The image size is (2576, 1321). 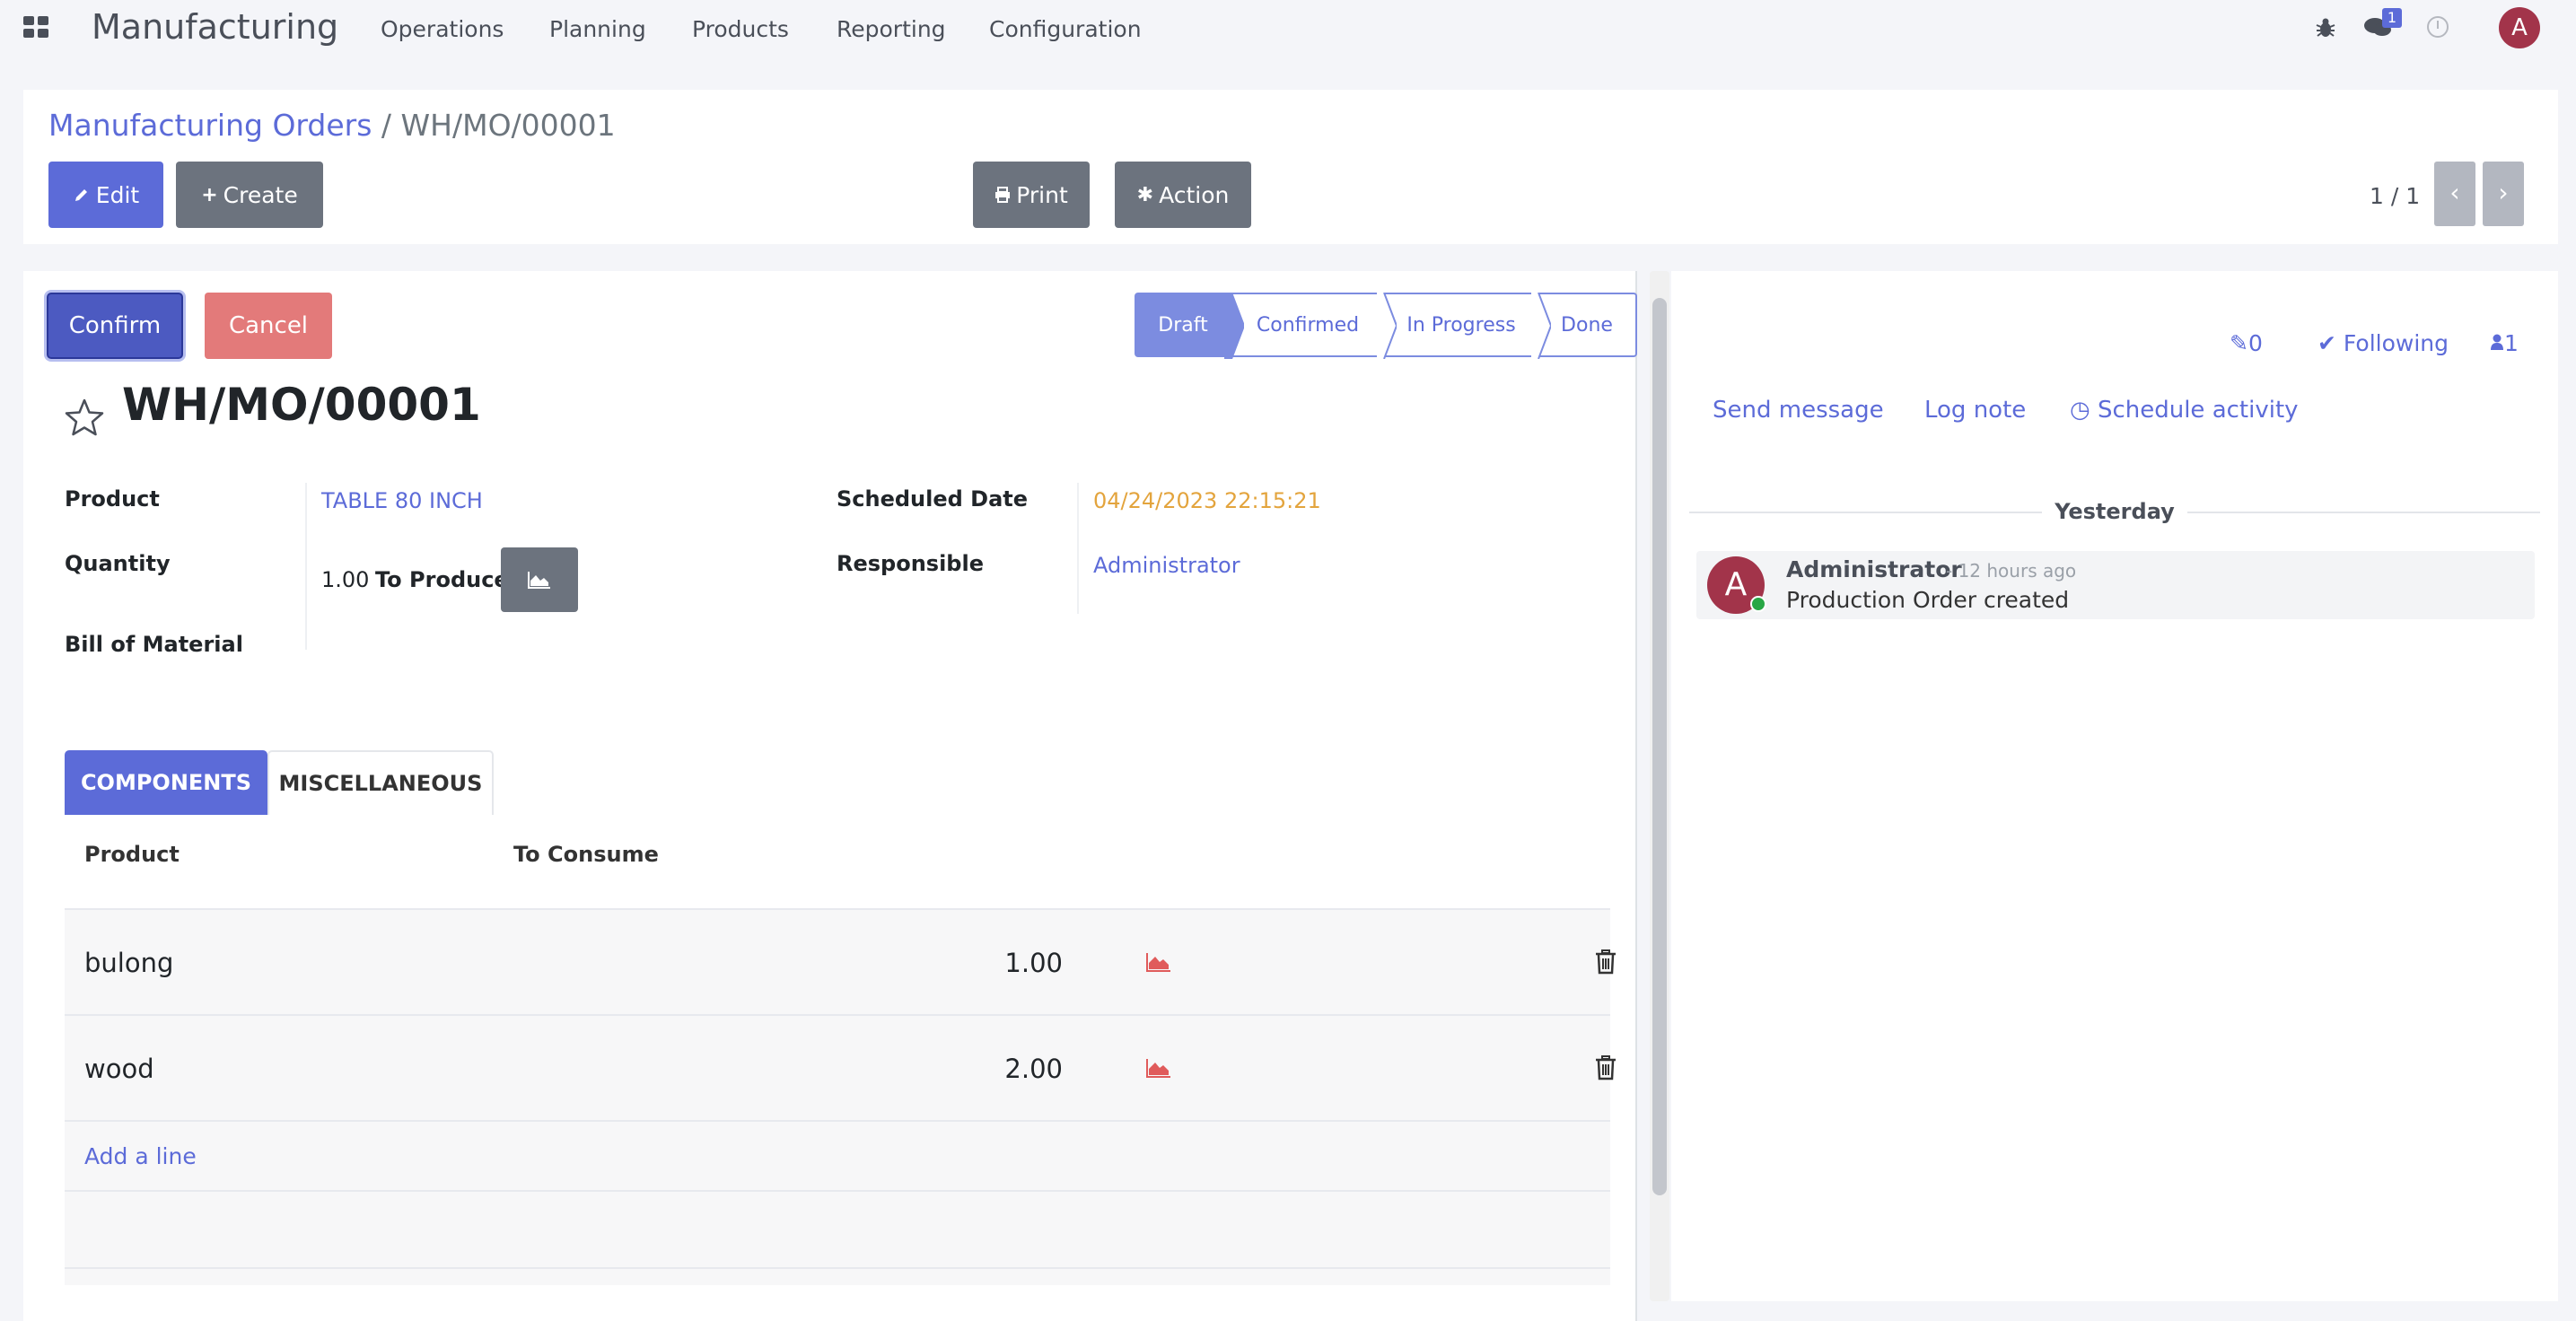 I want to click on row-product-name: wood, so click(x=119, y=1069).